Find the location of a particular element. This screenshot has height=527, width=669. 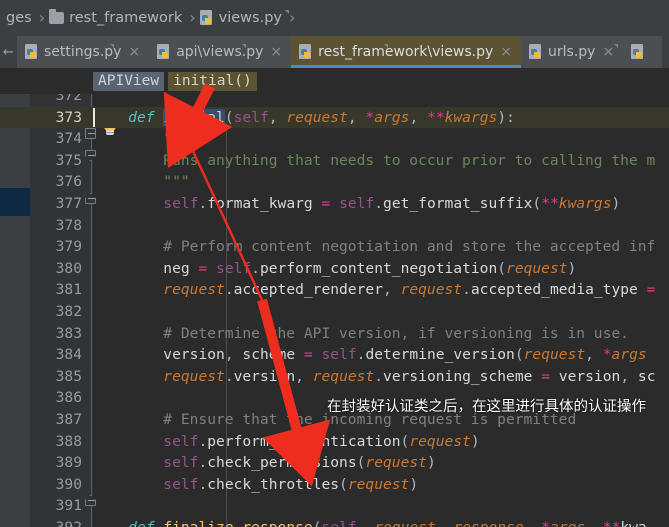

code-line: 388 self.perform_authentication(request) is located at coordinates (334, 442).